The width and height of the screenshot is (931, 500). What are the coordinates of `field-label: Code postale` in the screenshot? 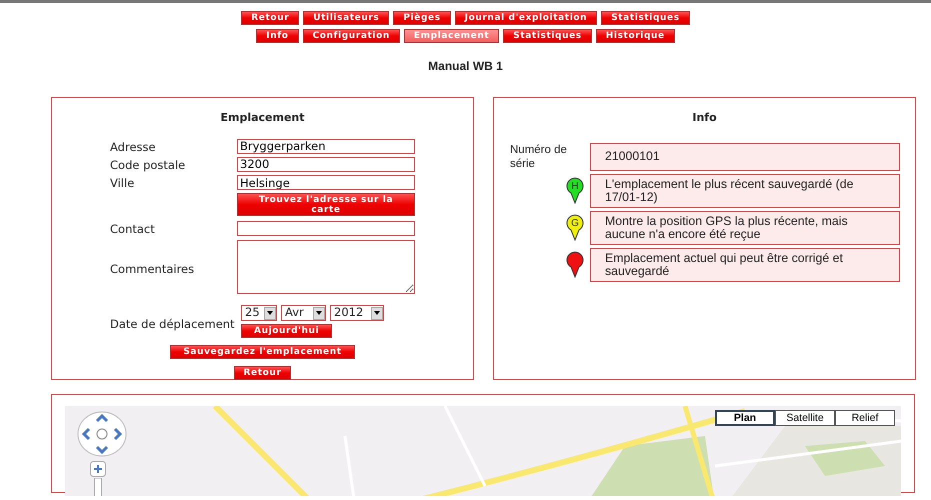 It's located at (148, 165).